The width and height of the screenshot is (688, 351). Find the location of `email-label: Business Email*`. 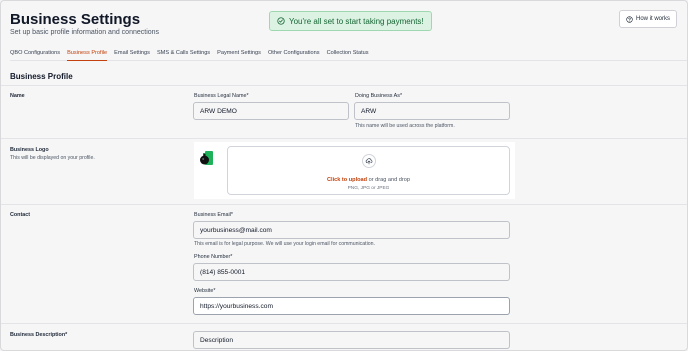

email-label: Business Email* is located at coordinates (213, 215).